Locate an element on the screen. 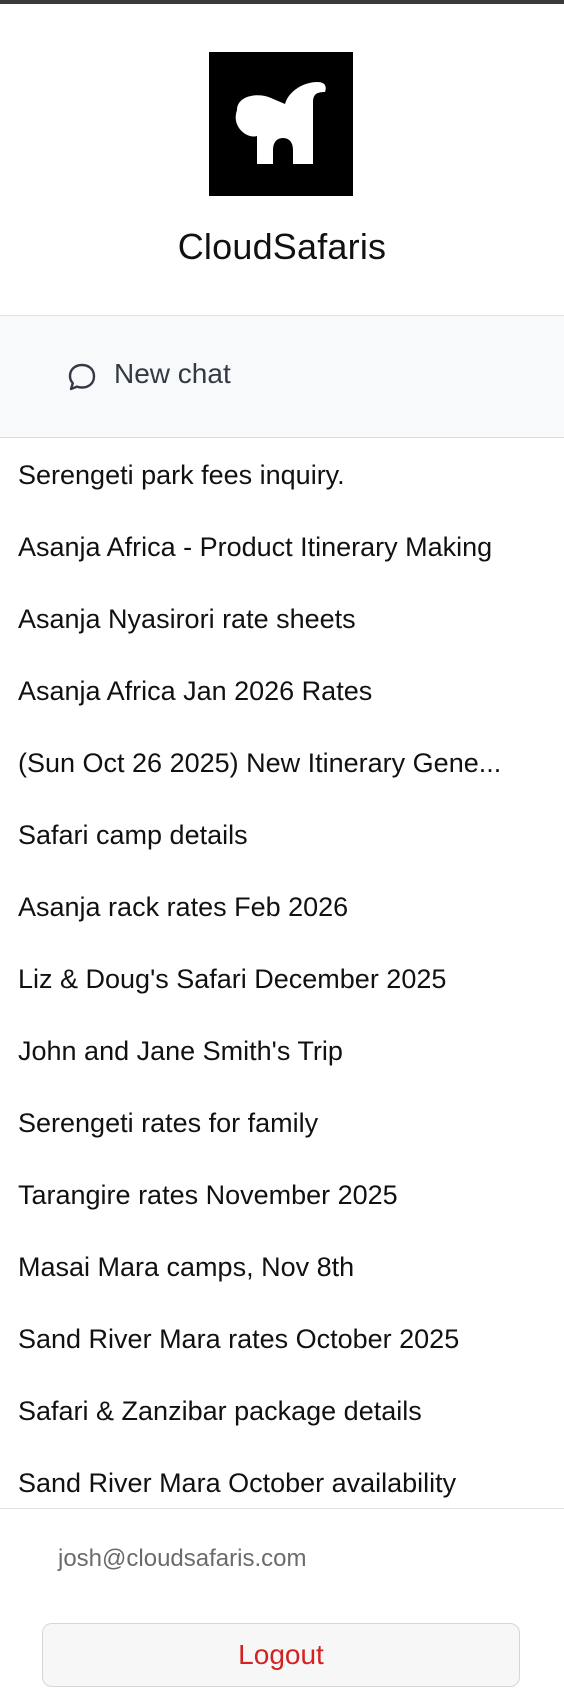 This screenshot has width=564, height=1708. elephant-icon is located at coordinates (281, 124).